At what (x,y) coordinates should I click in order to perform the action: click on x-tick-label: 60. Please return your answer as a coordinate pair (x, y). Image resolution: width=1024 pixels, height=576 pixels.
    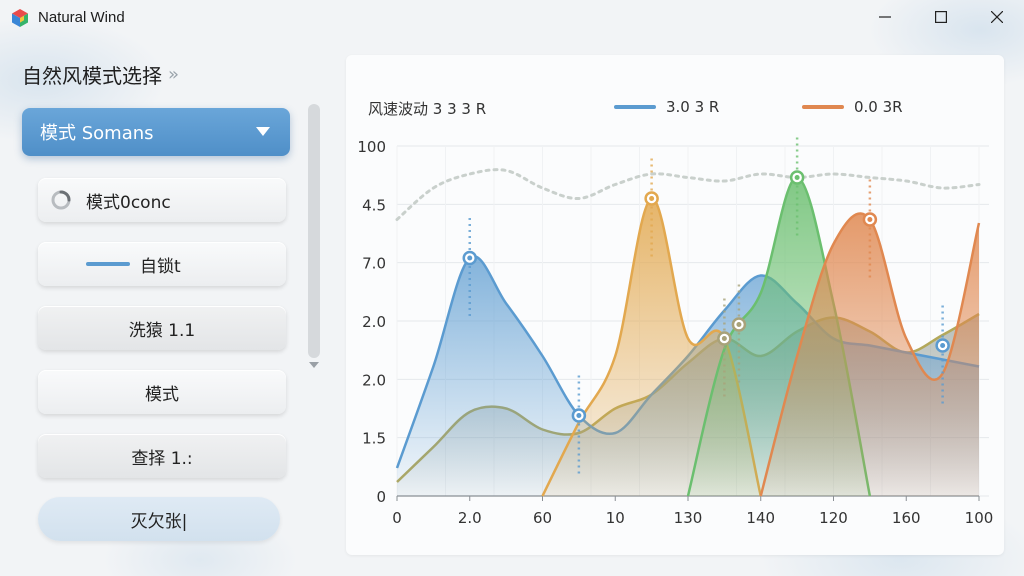
    Looking at the image, I should click on (542, 518).